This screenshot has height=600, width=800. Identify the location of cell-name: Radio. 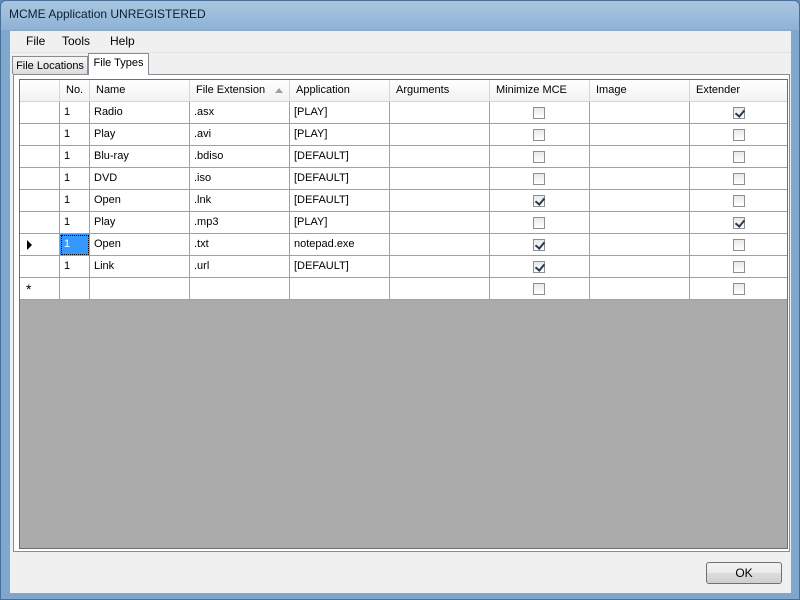
(140, 113).